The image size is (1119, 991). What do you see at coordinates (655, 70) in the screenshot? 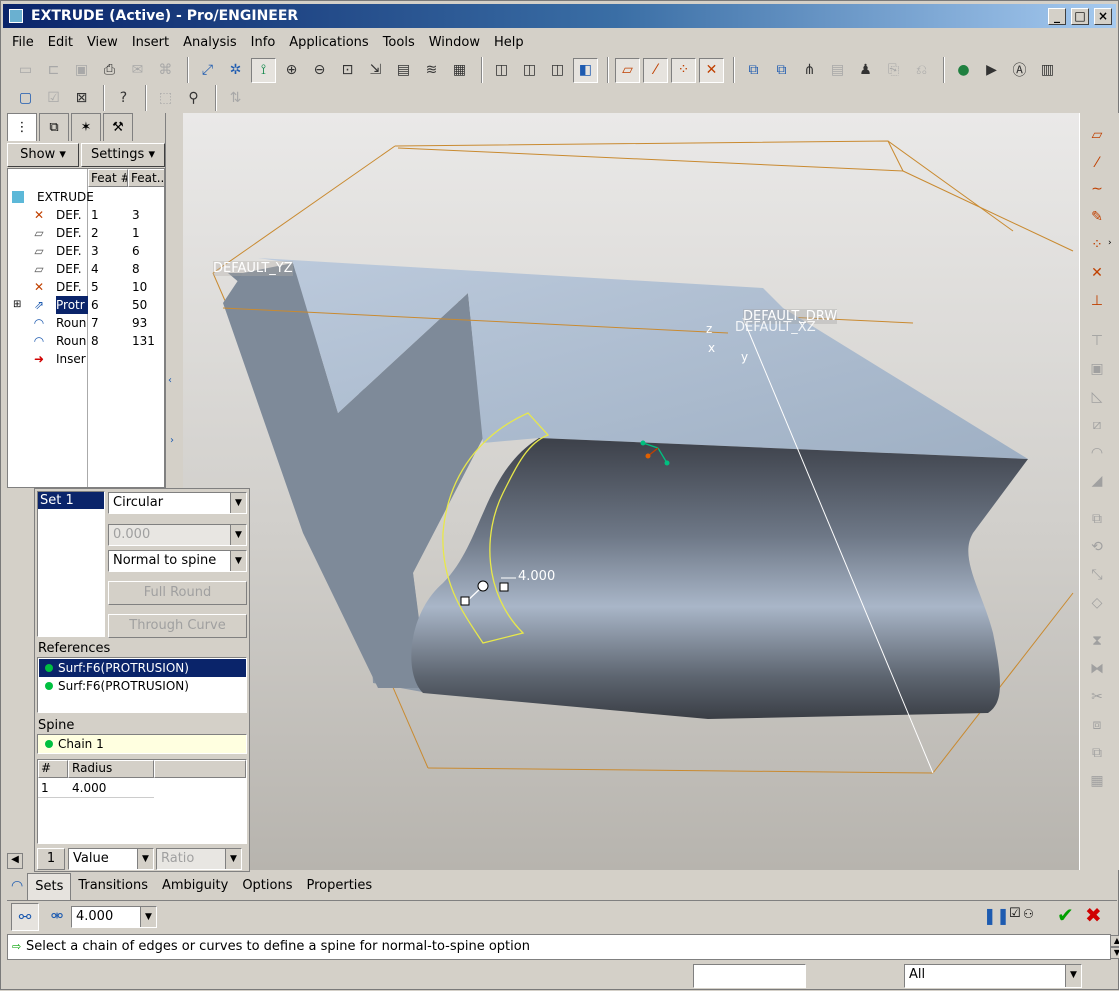
I see `datum-axes-display-icon: ⁄` at bounding box center [655, 70].